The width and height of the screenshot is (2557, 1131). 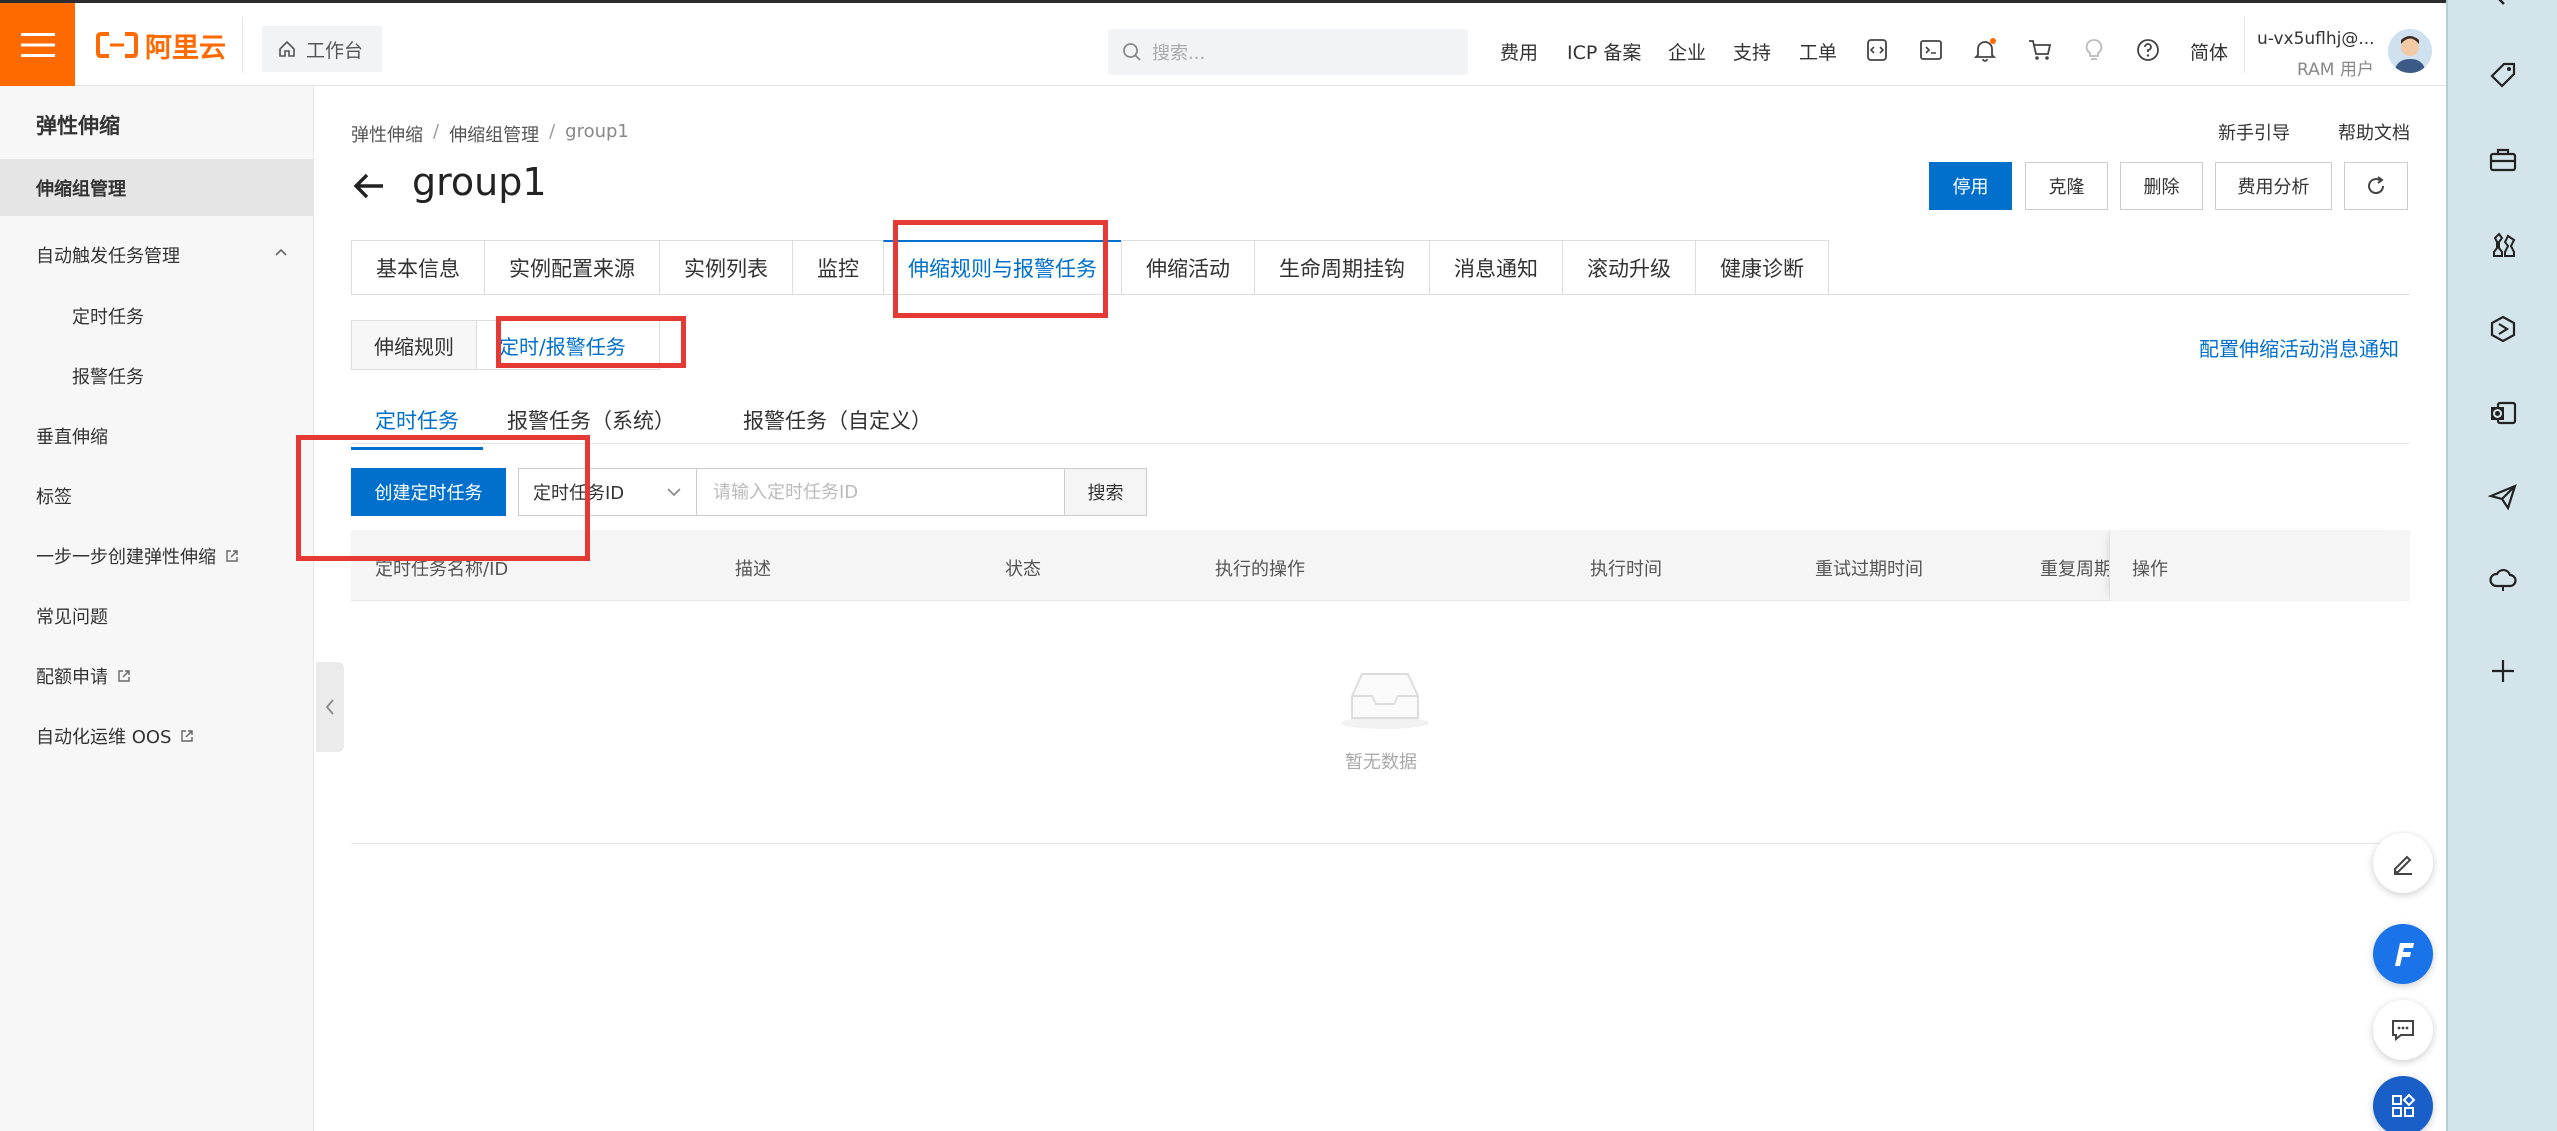 I want to click on tab-instance-config: 实例配置来源, so click(x=571, y=267).